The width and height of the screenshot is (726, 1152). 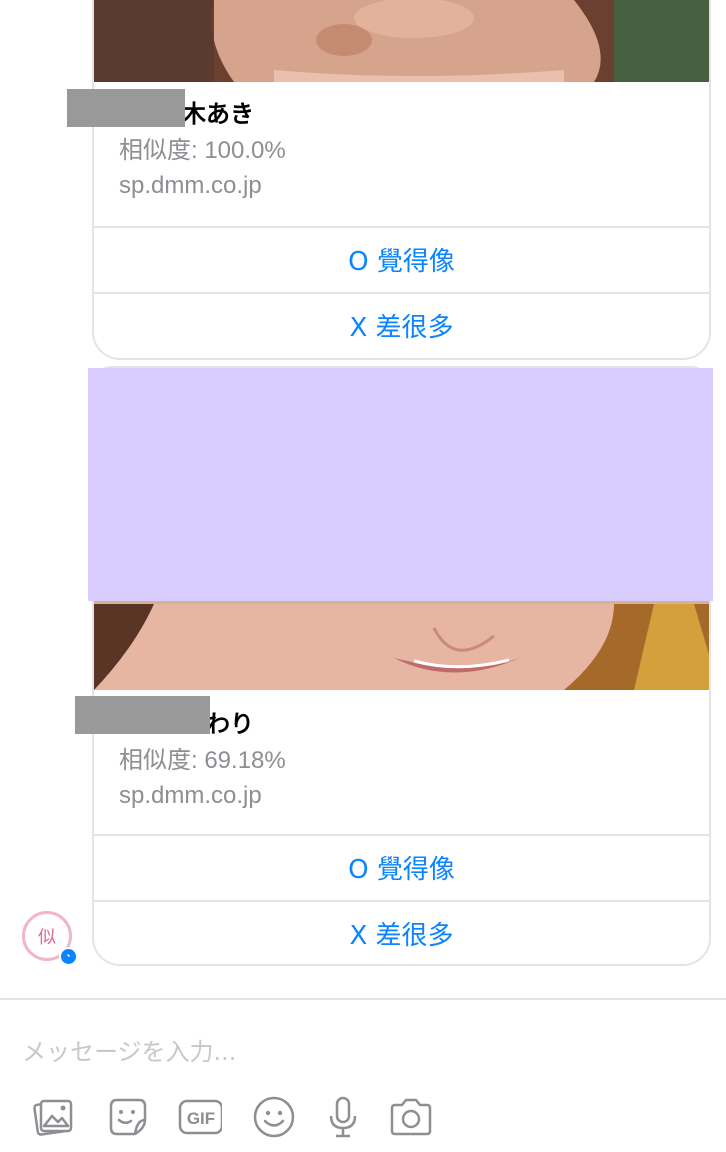 I want to click on messenger-badge-icon, so click(x=68, y=956).